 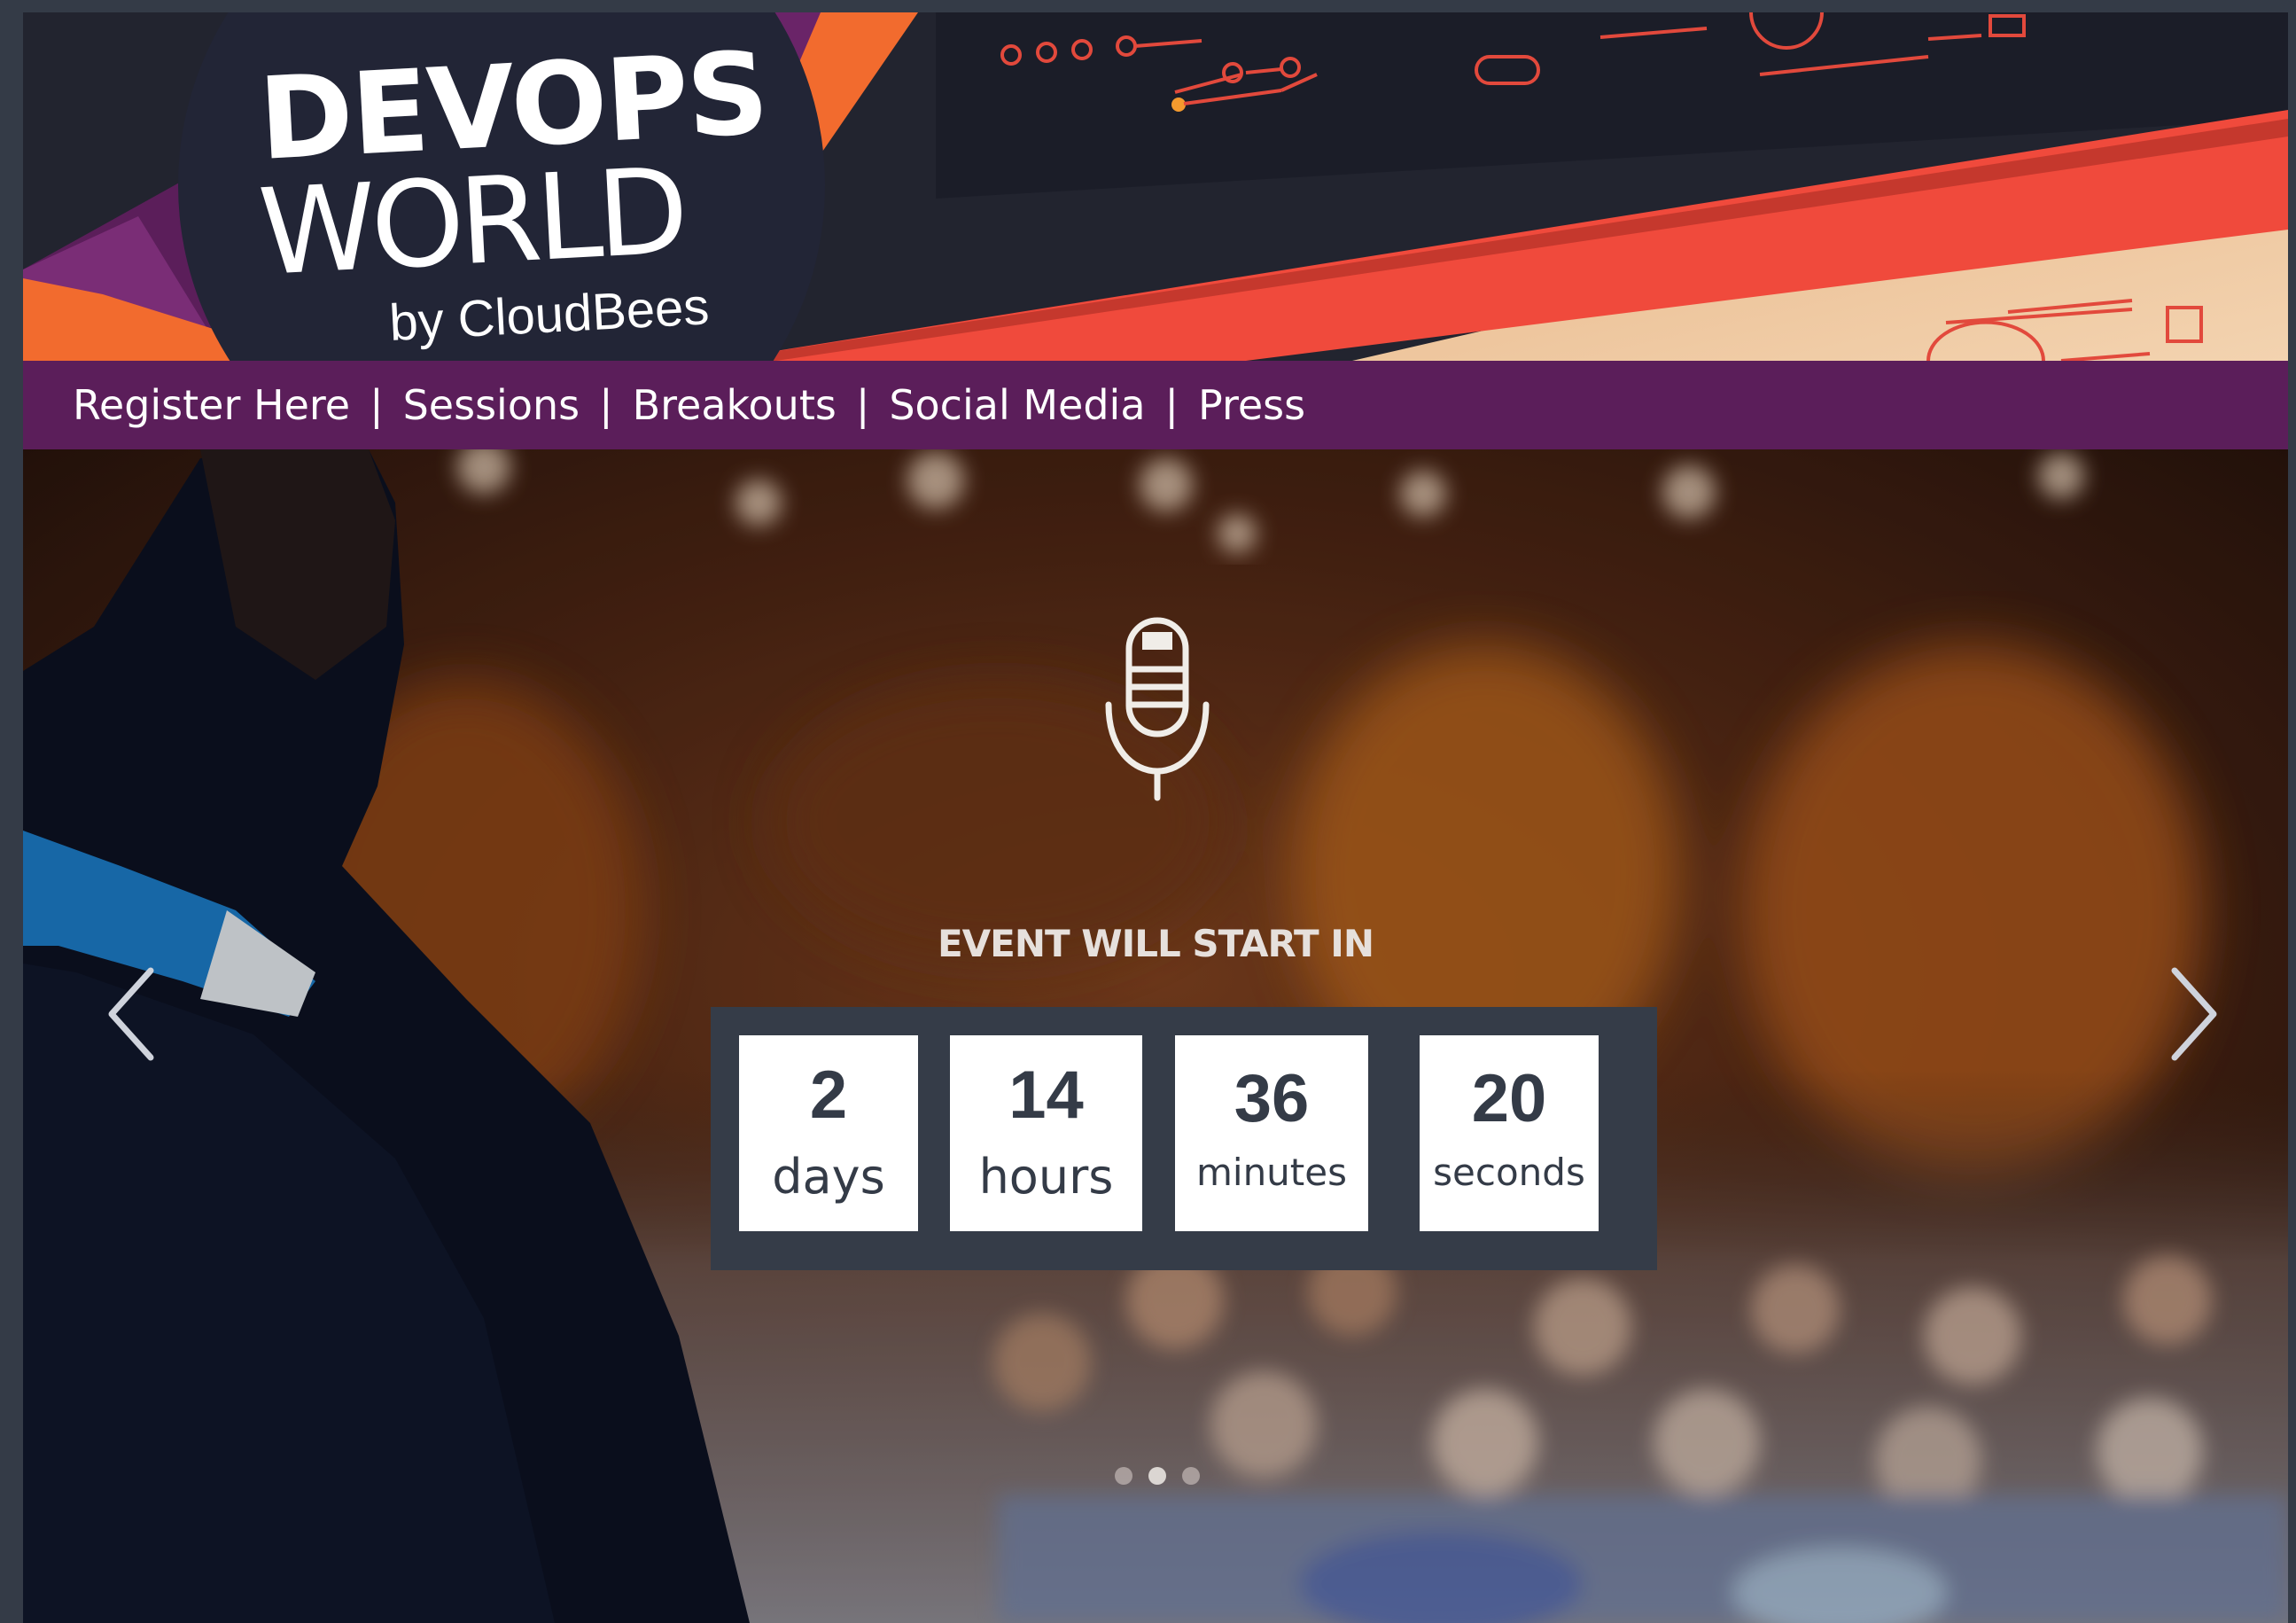 What do you see at coordinates (1155, 943) in the screenshot?
I see `event-start-heading: EVENT WILL START IN` at bounding box center [1155, 943].